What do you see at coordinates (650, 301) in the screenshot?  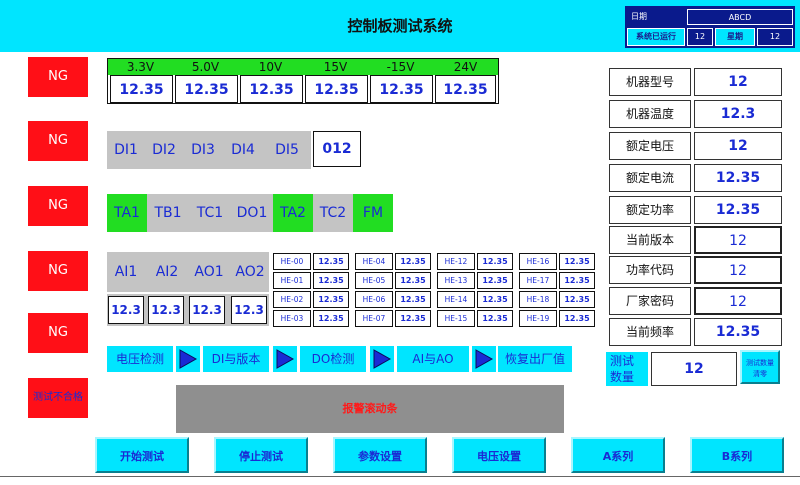 I see `vendor-password-label: 厂家密码` at bounding box center [650, 301].